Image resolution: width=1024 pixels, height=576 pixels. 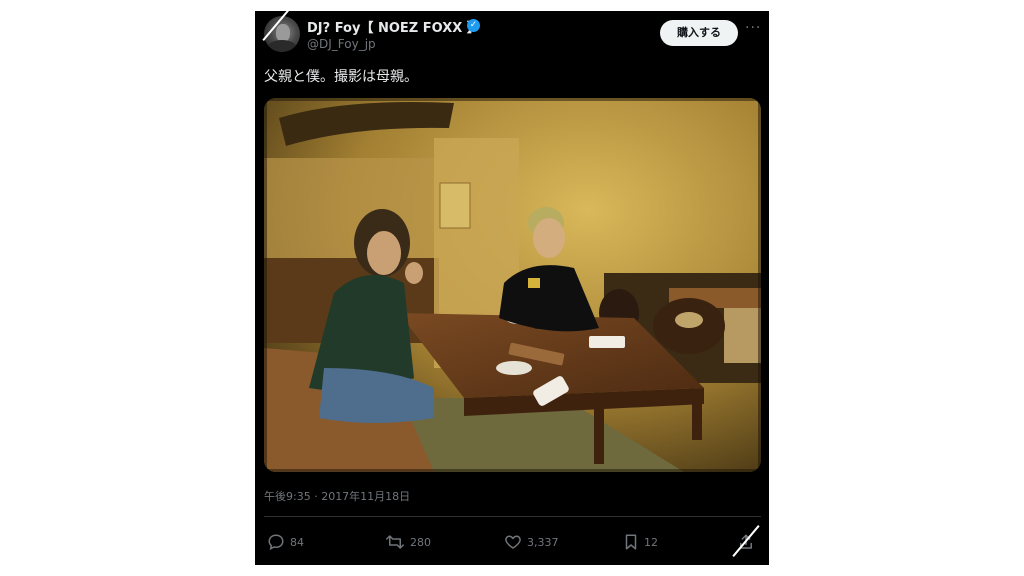 What do you see at coordinates (512, 516) in the screenshot?
I see `divider` at bounding box center [512, 516].